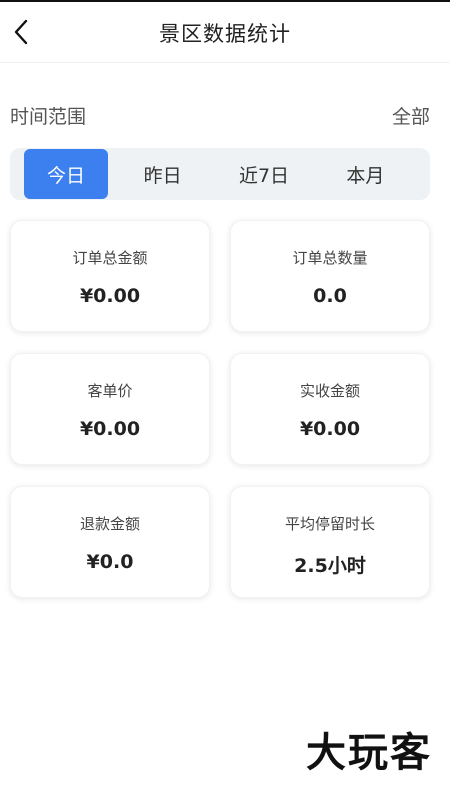  Describe the element at coordinates (110, 258) in the screenshot. I see `stat-label: 订单总金额` at that location.